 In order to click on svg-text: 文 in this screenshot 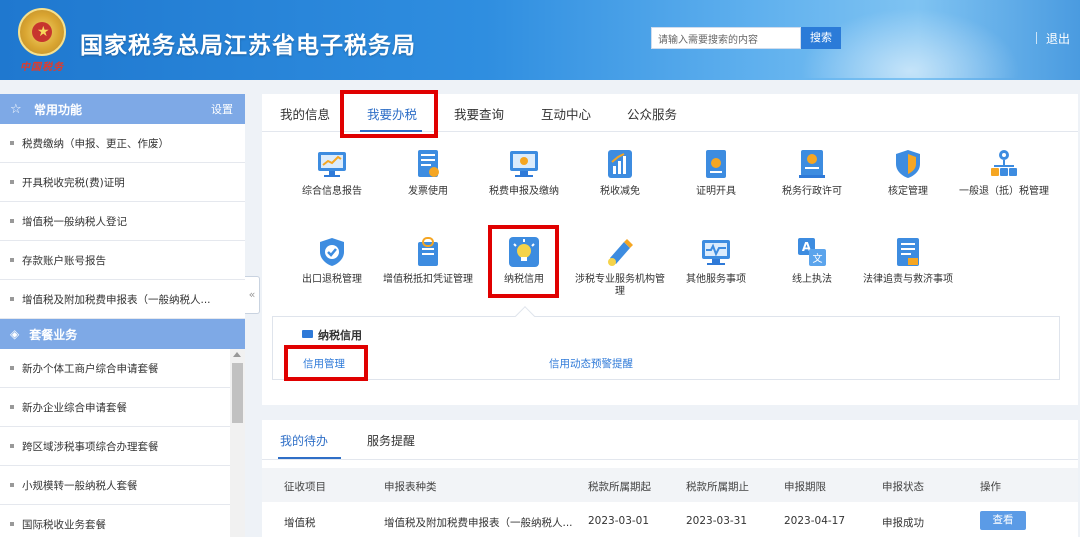, I will do `click(818, 258)`.